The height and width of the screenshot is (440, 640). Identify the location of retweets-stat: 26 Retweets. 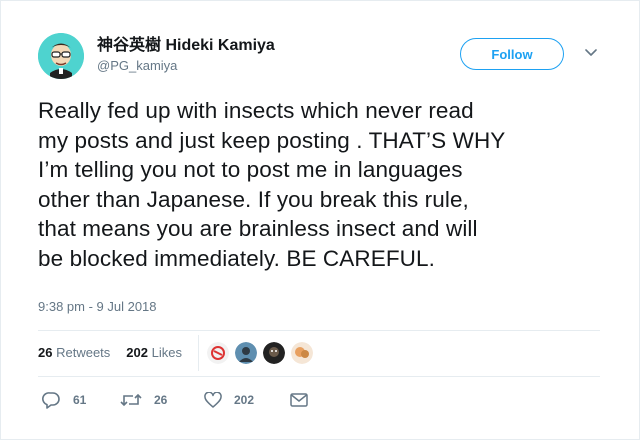
(74, 352).